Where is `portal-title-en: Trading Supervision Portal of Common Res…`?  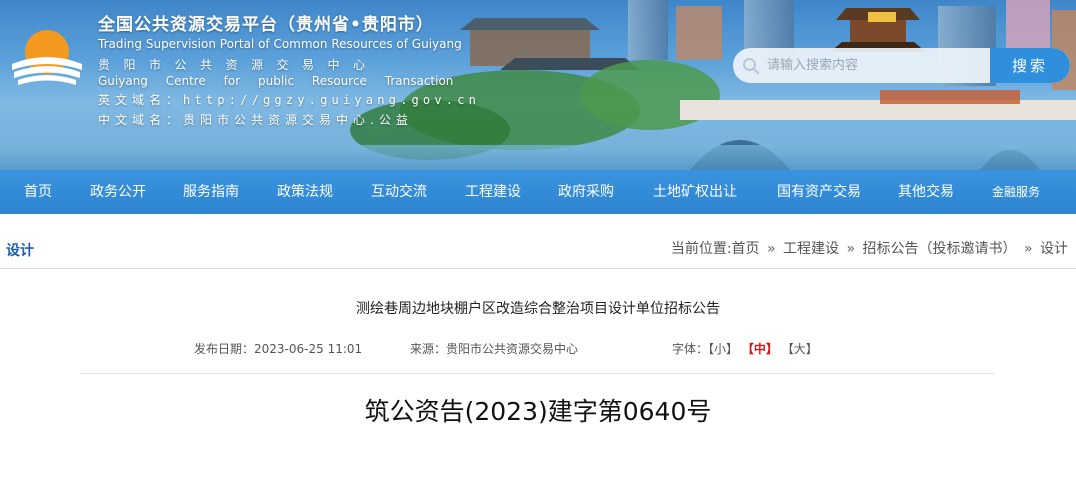 portal-title-en: Trading Supervision Portal of Common Res… is located at coordinates (280, 44).